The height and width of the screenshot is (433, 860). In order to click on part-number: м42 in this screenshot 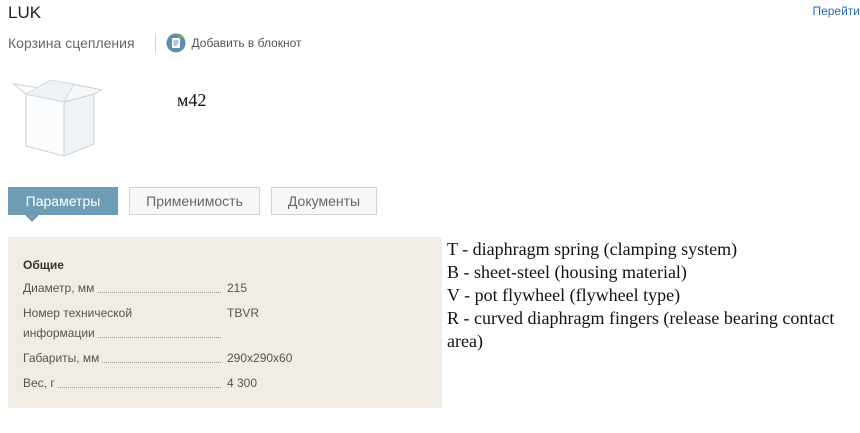, I will do `click(192, 100)`.